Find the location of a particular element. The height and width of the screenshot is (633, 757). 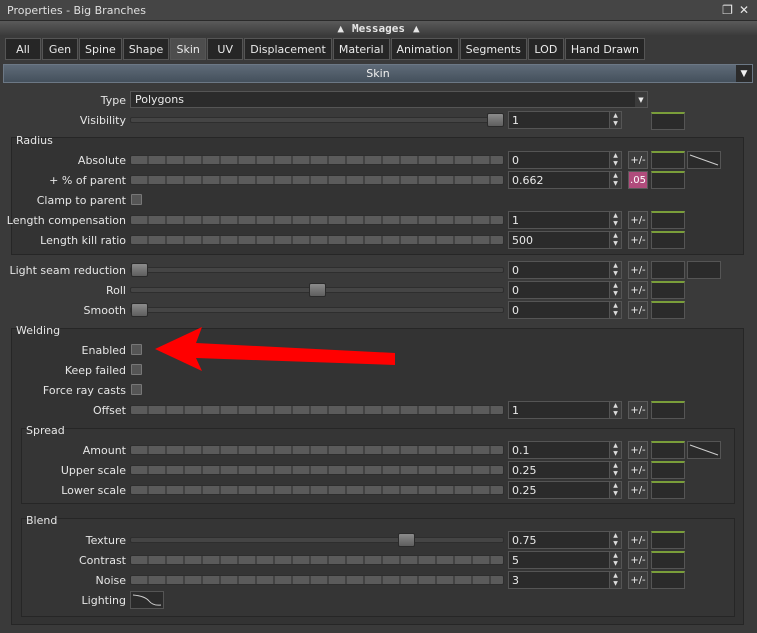

tab-material: Material is located at coordinates (361, 49).